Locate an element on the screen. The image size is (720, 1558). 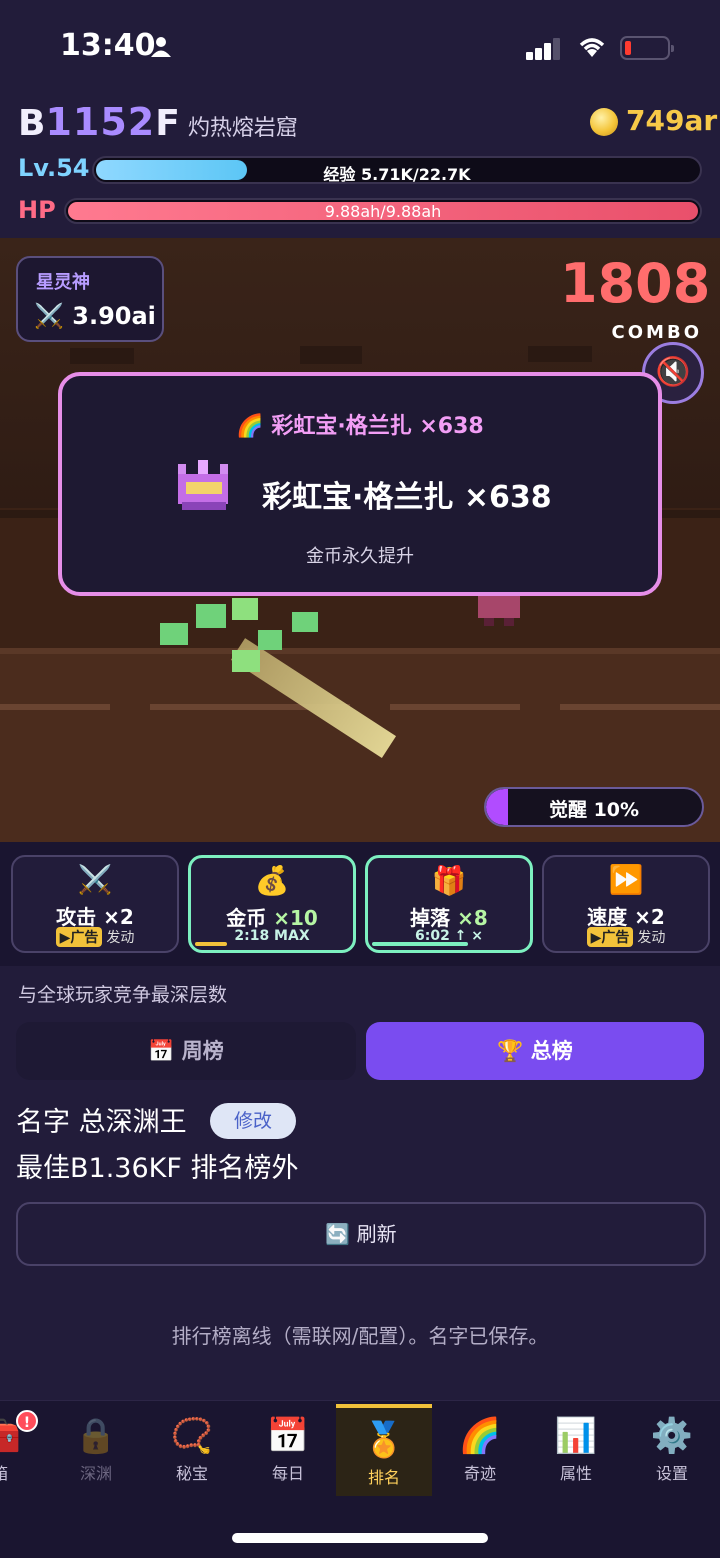
crossed-swords-icon: ⚔️ is located at coordinates (95, 879).